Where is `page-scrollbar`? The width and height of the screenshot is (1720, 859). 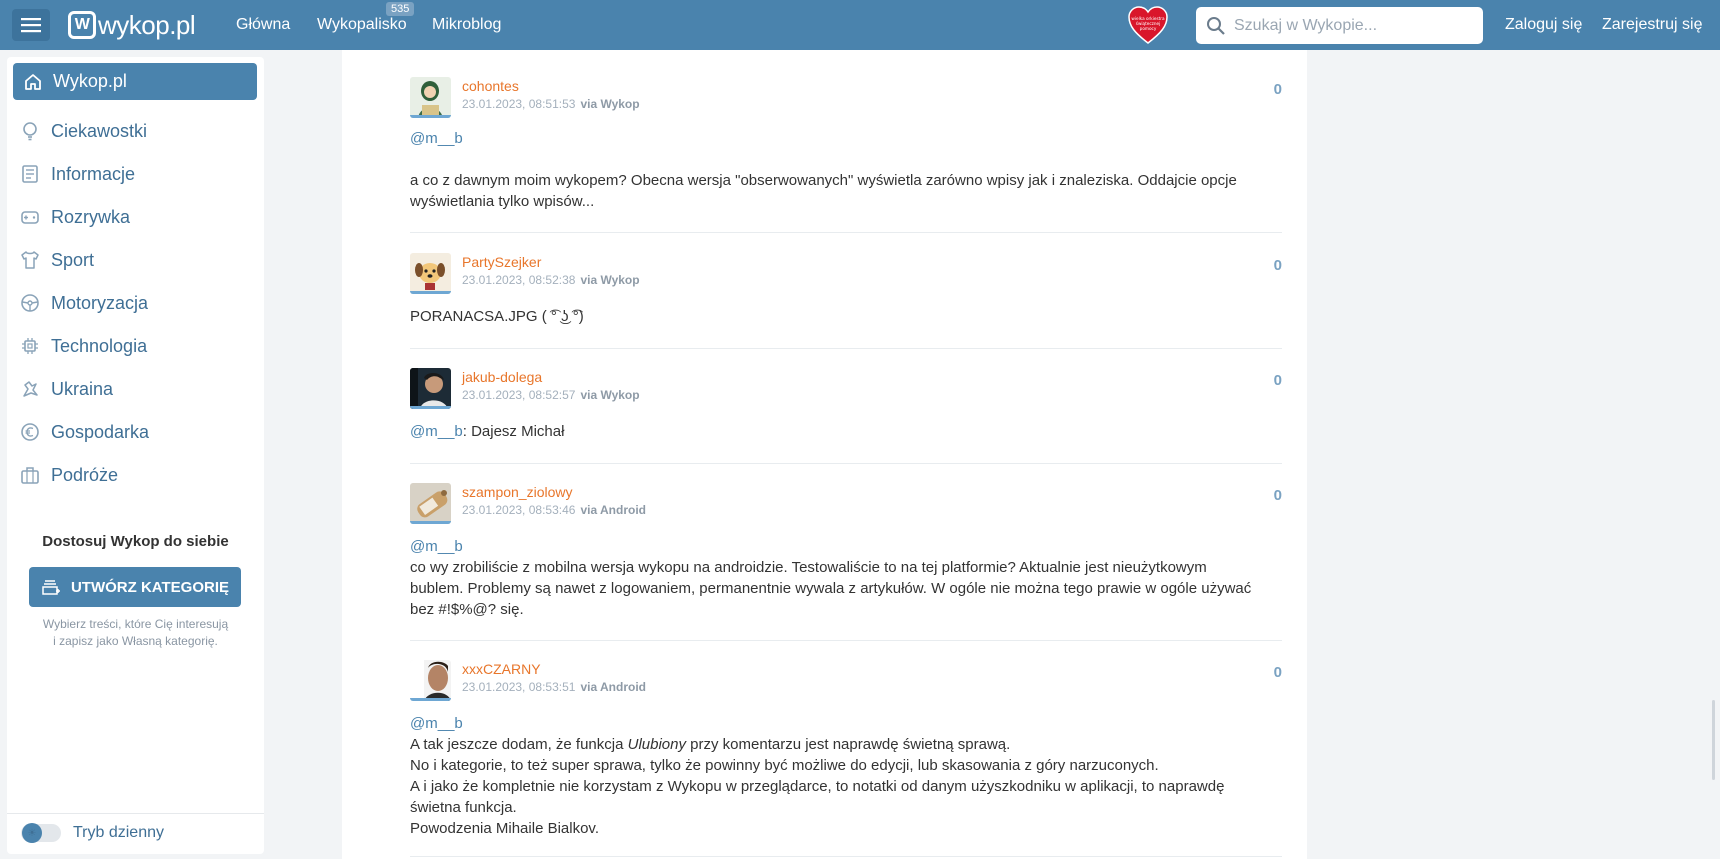
page-scrollbar is located at coordinates (1713, 740).